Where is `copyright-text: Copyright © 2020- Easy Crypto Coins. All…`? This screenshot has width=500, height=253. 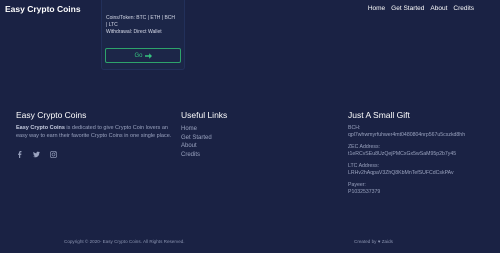
copyright-text: Copyright © 2020- Easy Crypto Coins. All… is located at coordinates (124, 241).